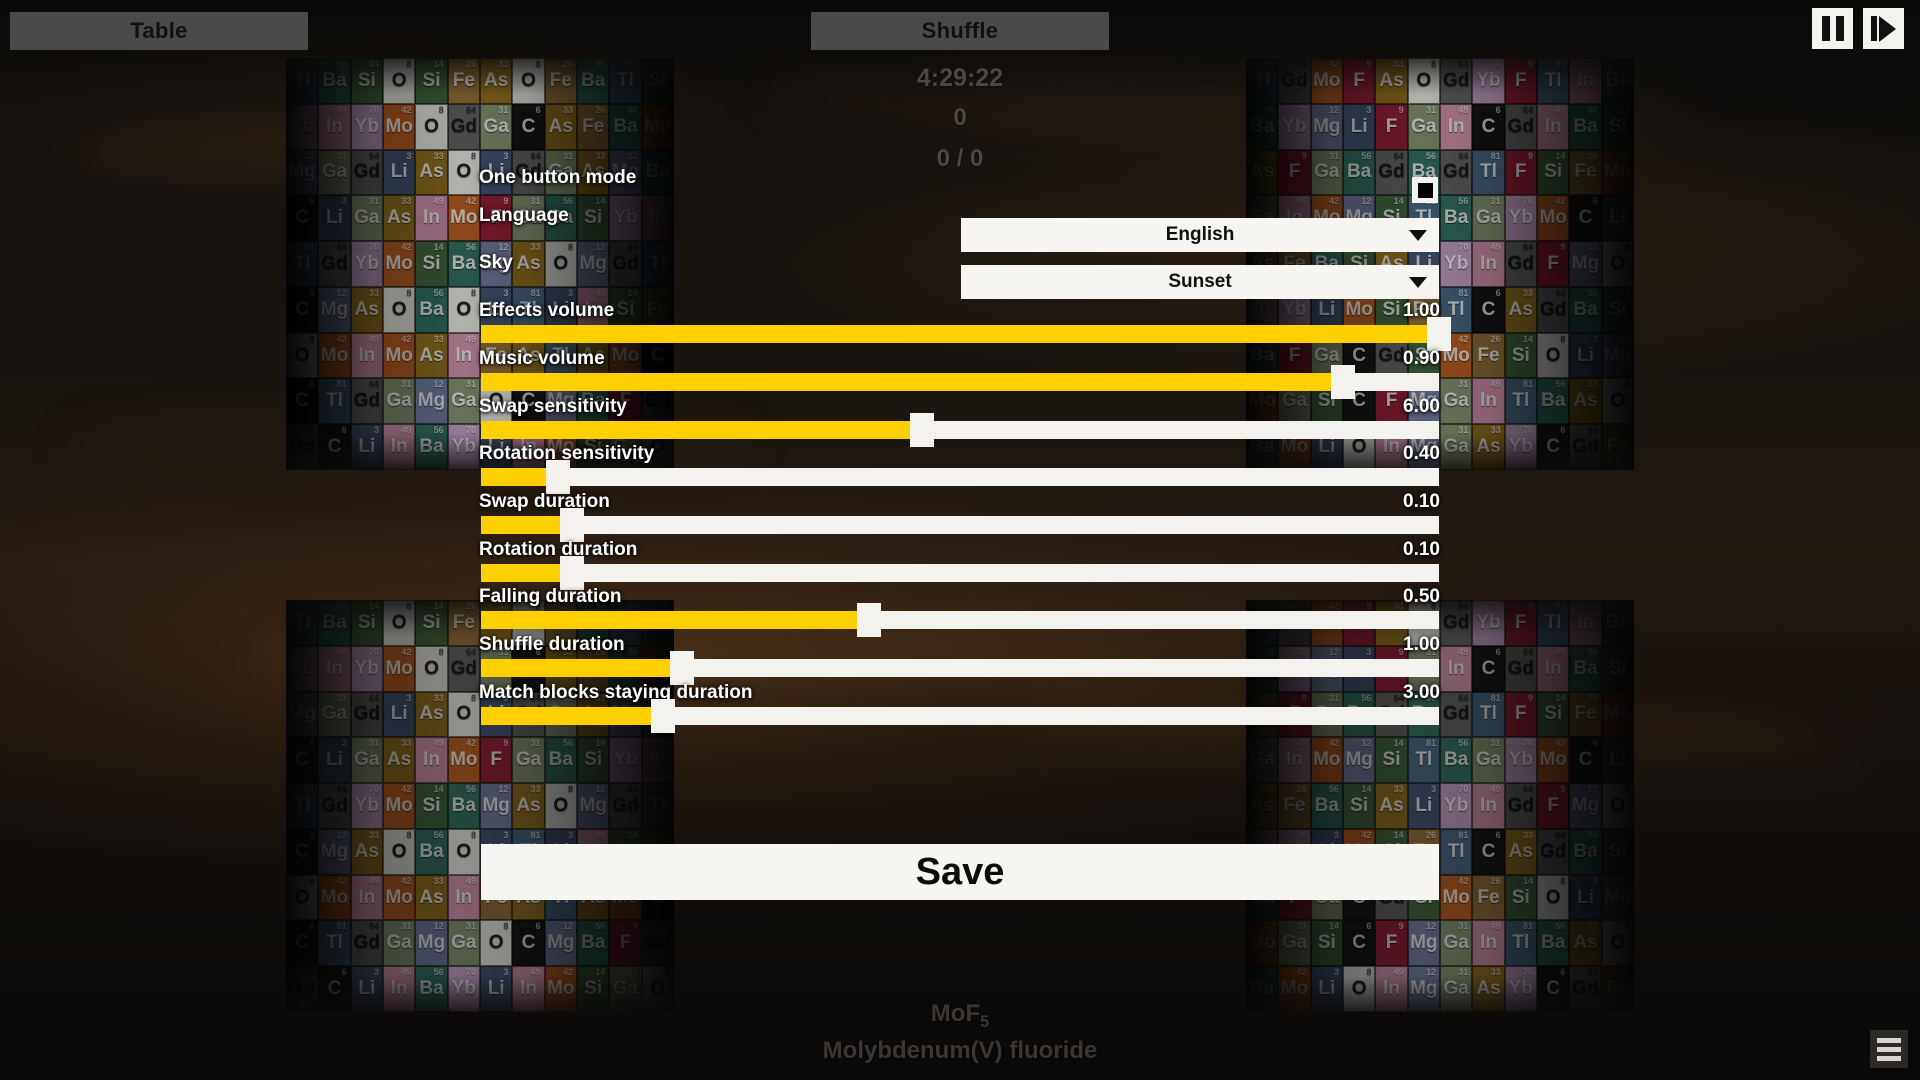  What do you see at coordinates (1418, 282) in the screenshot?
I see `chevron-down-icon` at bounding box center [1418, 282].